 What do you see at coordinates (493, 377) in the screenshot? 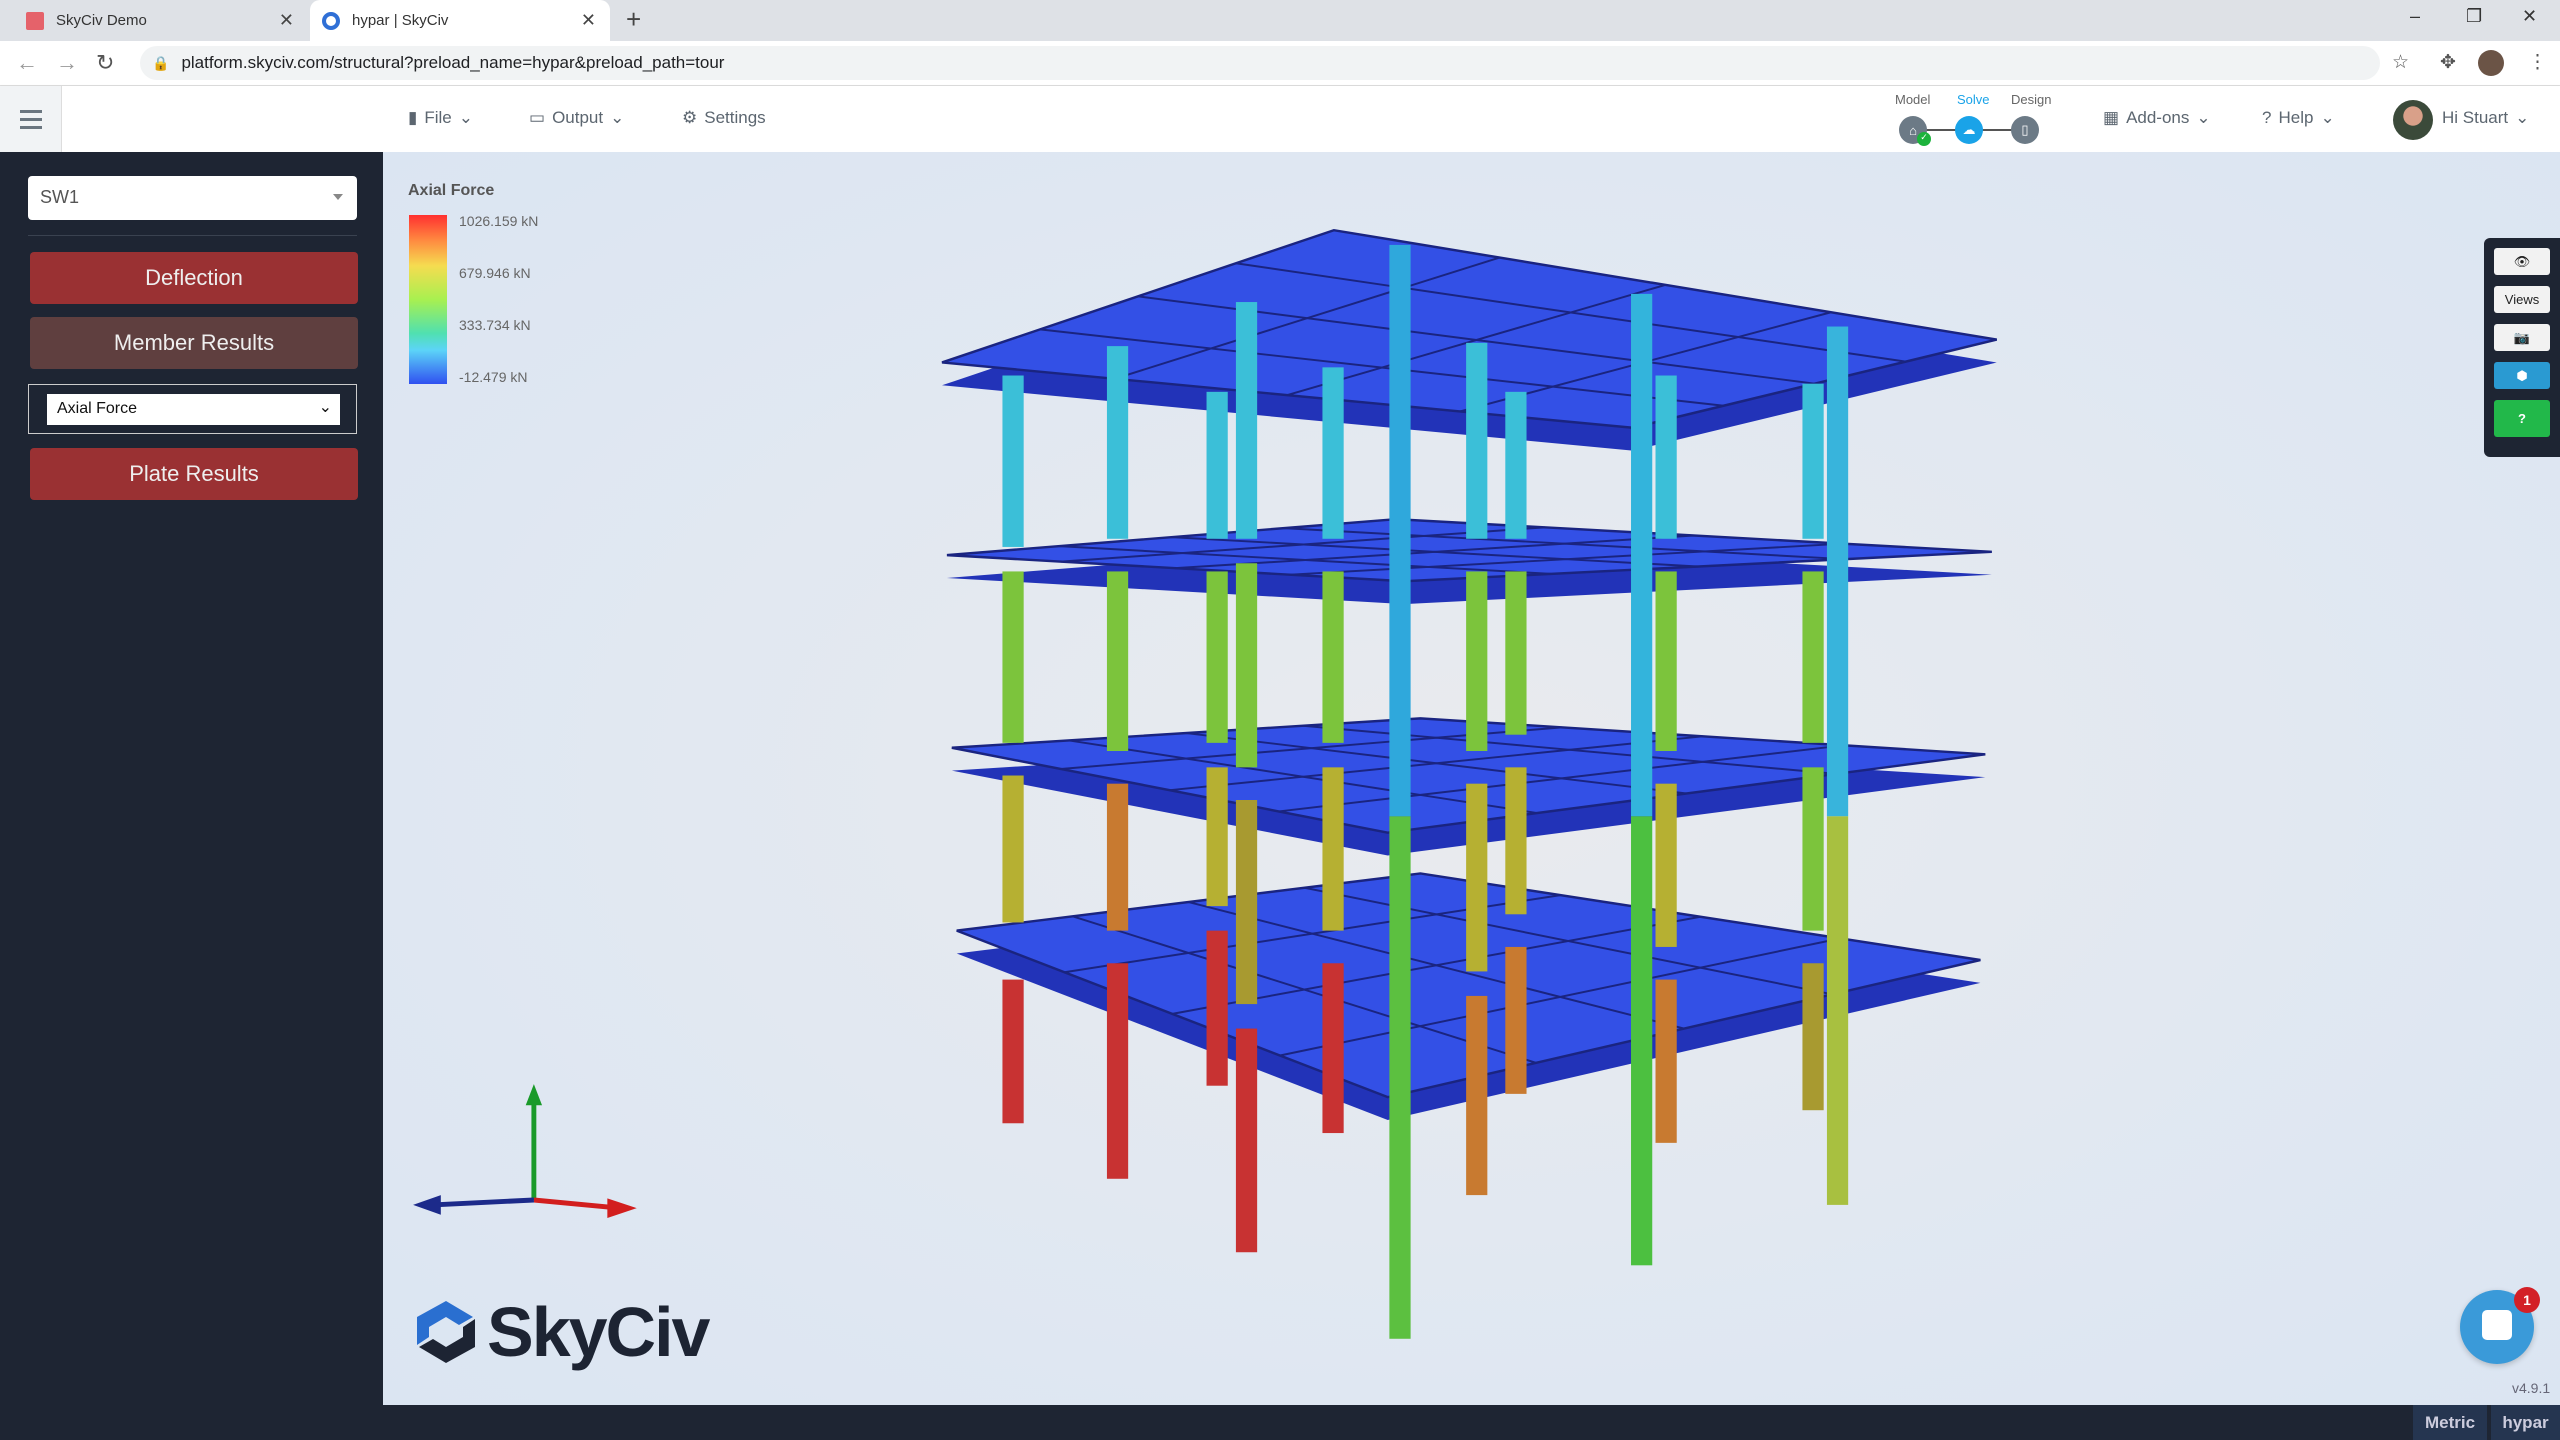
I see `legend-label-min: -12.479 kN` at bounding box center [493, 377].